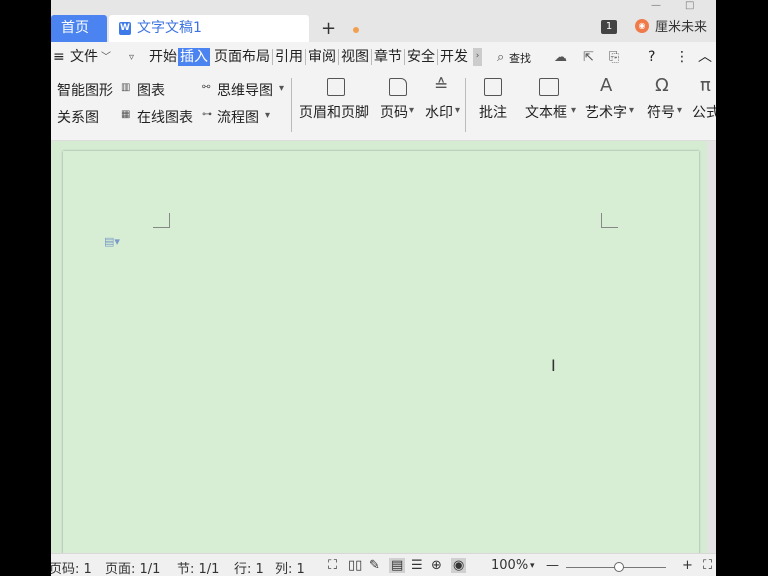  Describe the element at coordinates (71, 569) in the screenshot. I see `status-page-code: 页码: 1` at that location.